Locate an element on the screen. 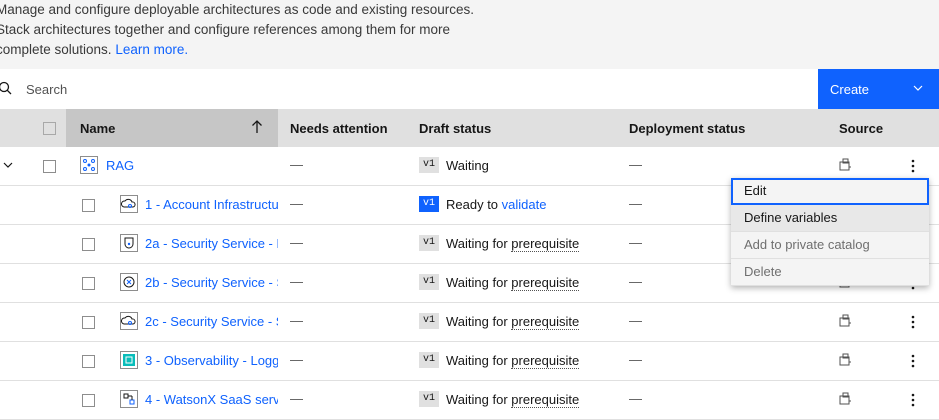 This screenshot has width=939, height=420. learn-more-link: Learn more. is located at coordinates (151, 49).